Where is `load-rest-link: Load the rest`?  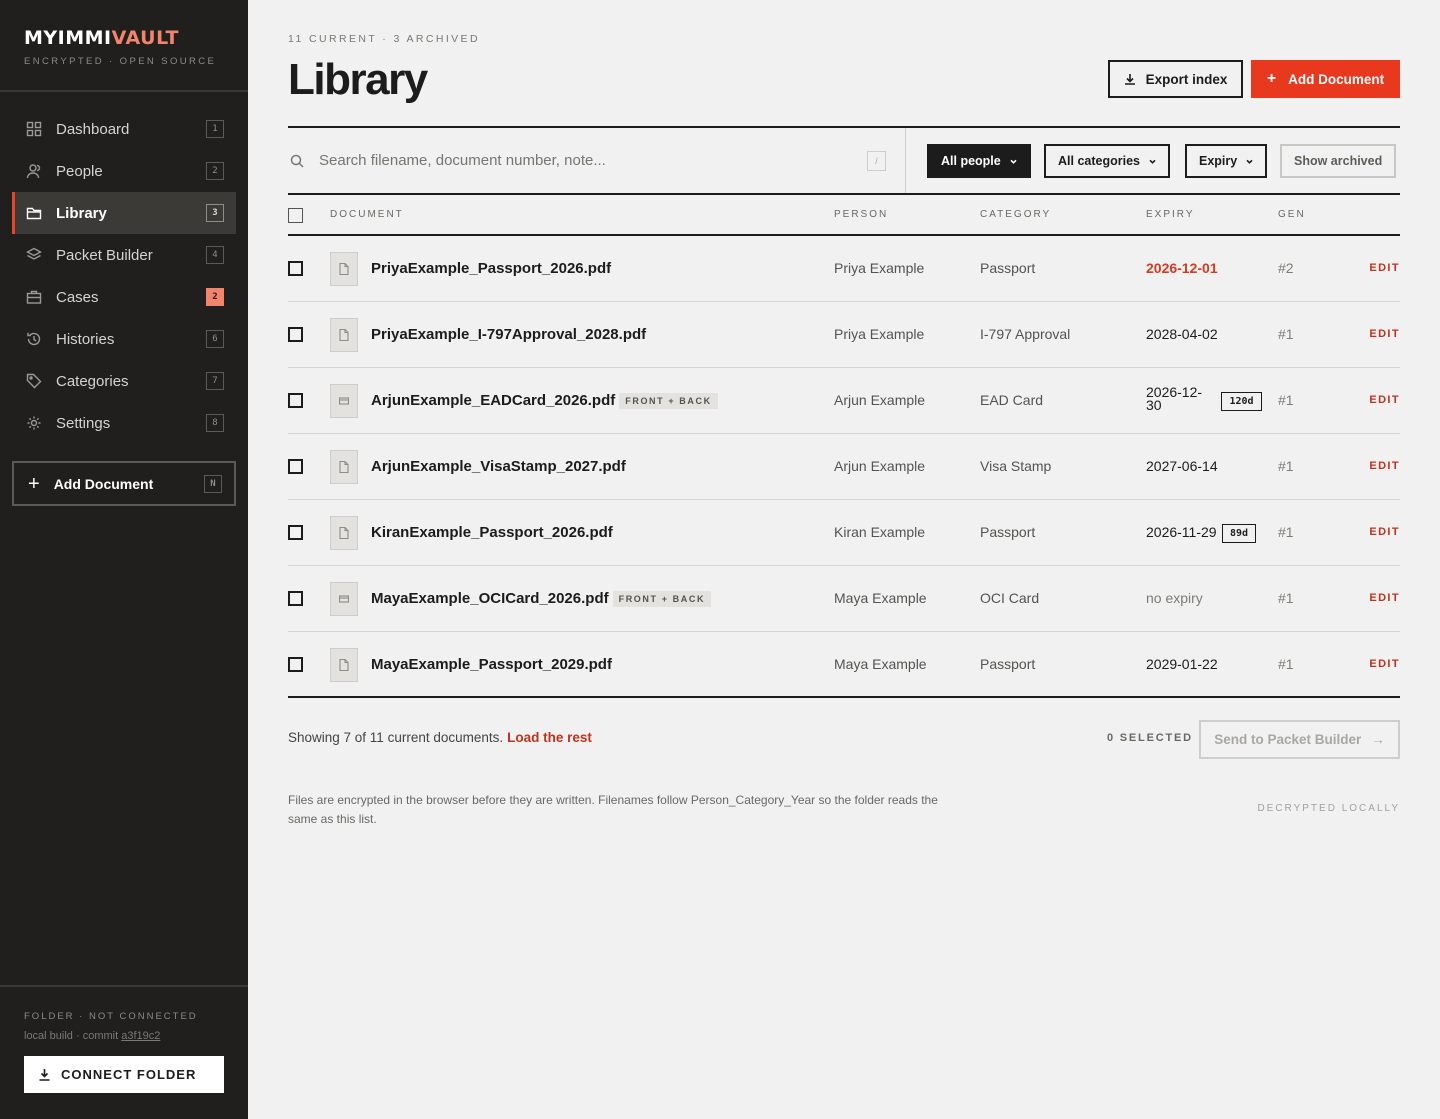
load-rest-link: Load the rest is located at coordinates (549, 737).